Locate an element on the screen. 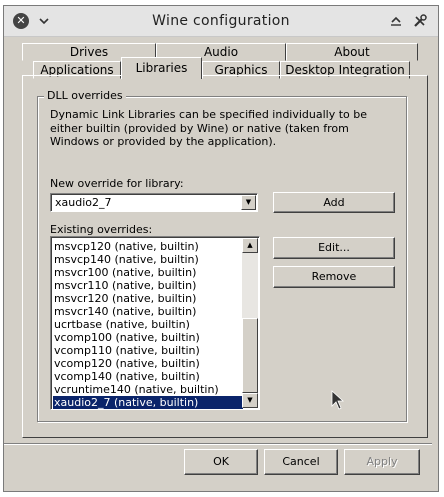  new-override-value: xaudio2_7 is located at coordinates (83, 202).